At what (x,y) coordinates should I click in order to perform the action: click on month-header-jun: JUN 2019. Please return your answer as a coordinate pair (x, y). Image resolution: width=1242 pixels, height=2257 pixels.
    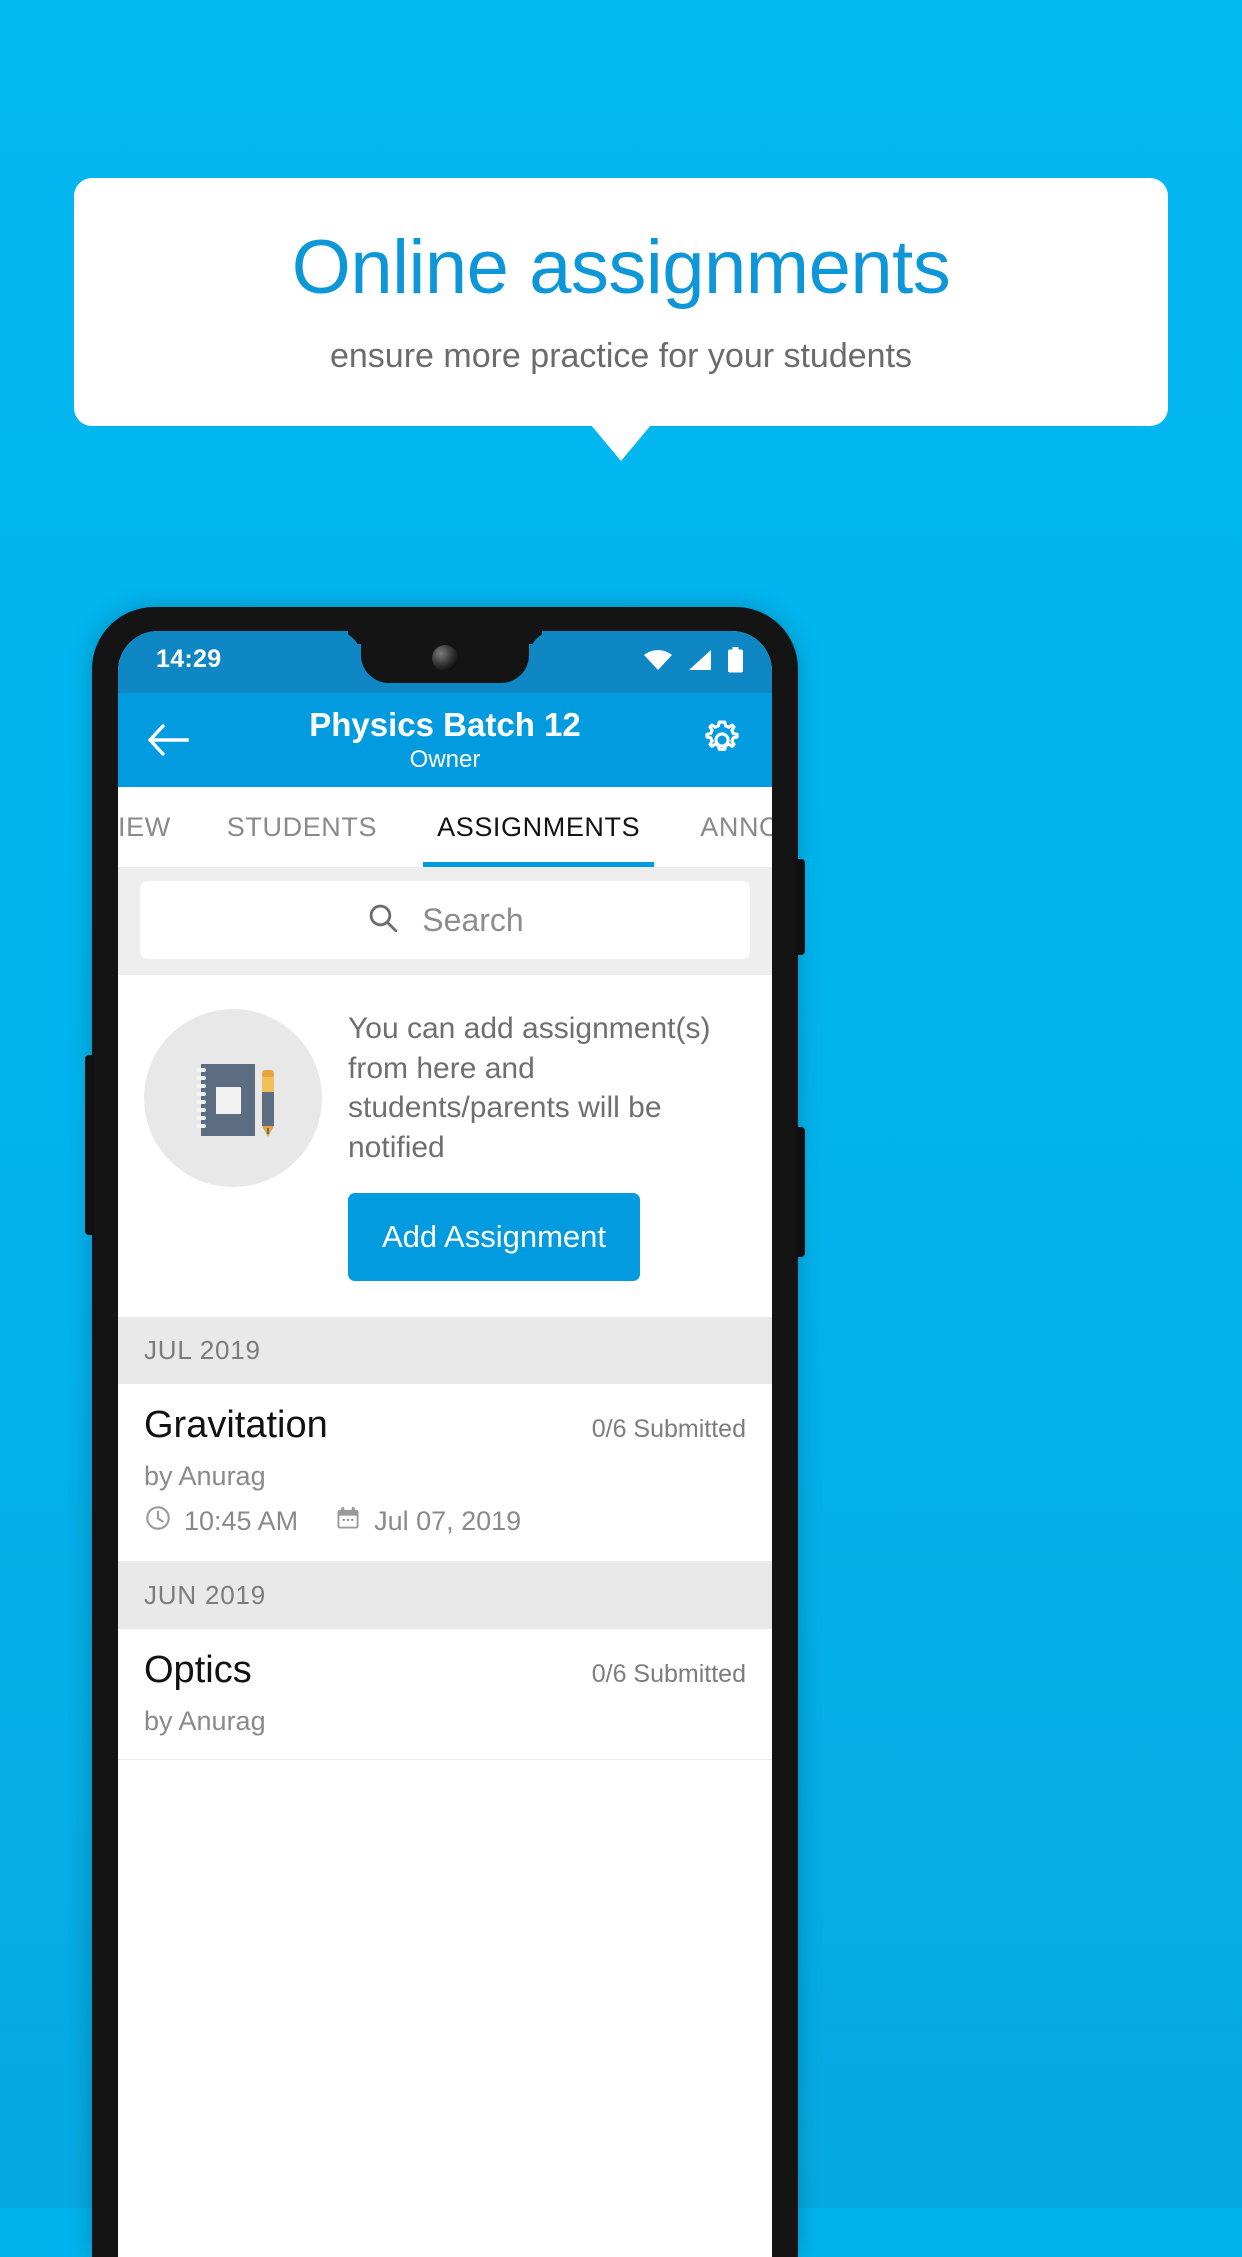
    Looking at the image, I should click on (445, 1596).